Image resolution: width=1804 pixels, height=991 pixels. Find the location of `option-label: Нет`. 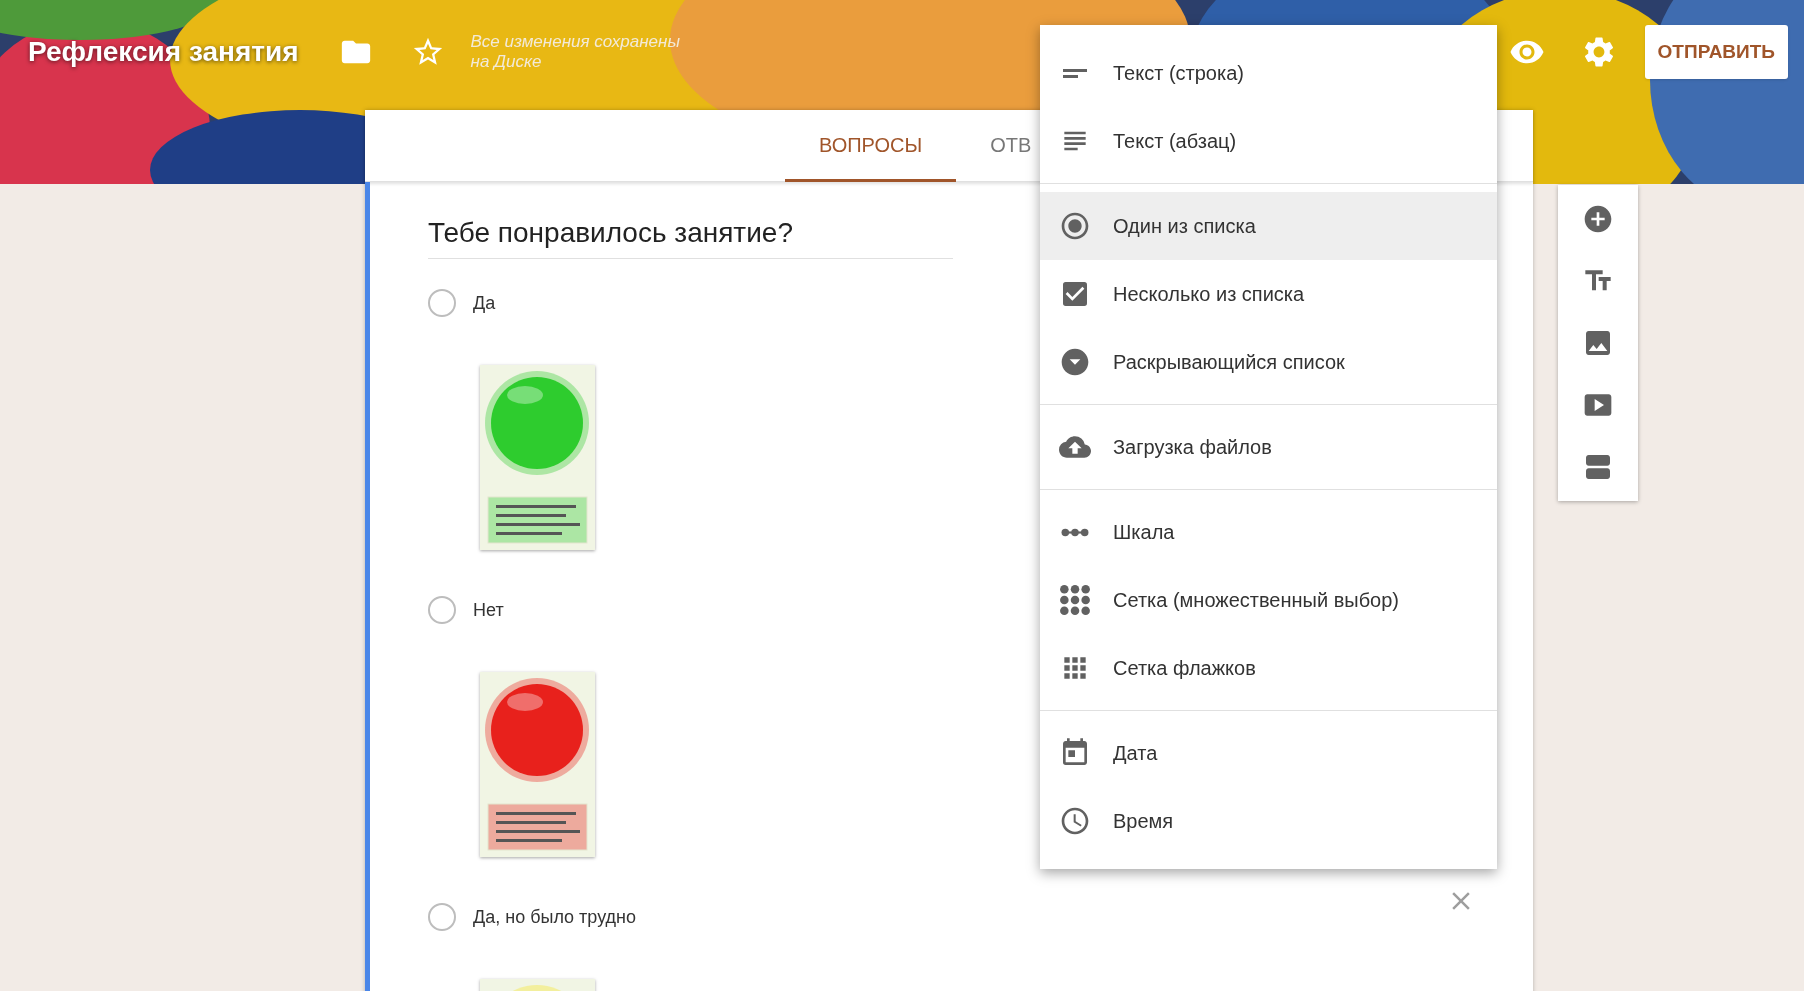

option-label: Нет is located at coordinates (488, 610).